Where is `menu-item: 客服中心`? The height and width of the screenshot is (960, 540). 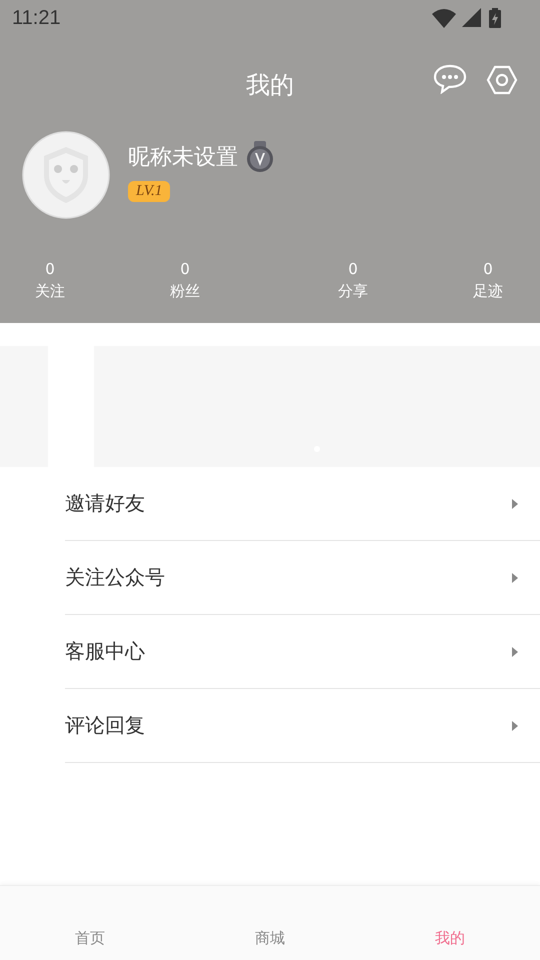 menu-item: 客服中心 is located at coordinates (302, 652).